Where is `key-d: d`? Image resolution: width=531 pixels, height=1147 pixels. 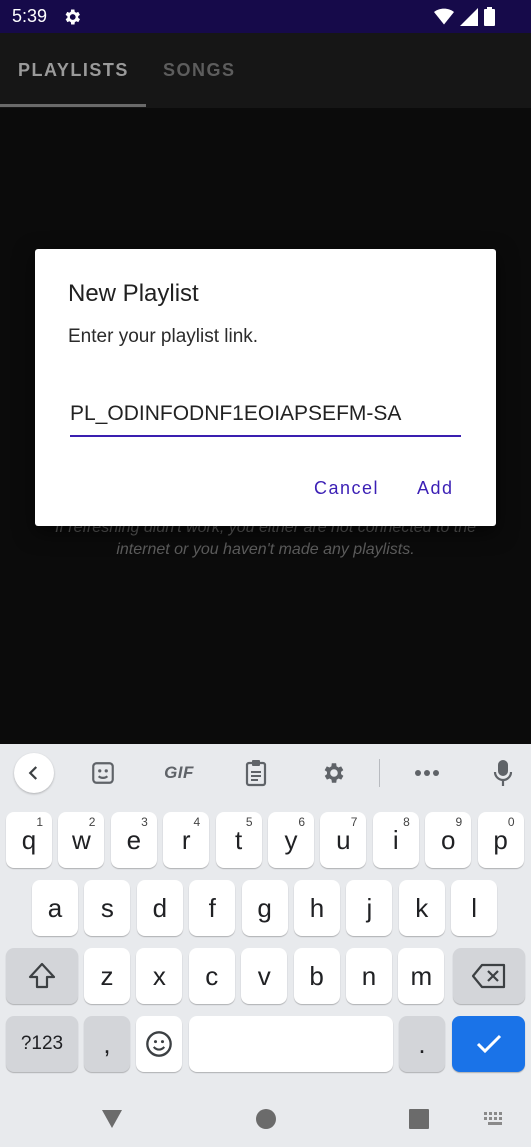
key-d: d is located at coordinates (159, 908).